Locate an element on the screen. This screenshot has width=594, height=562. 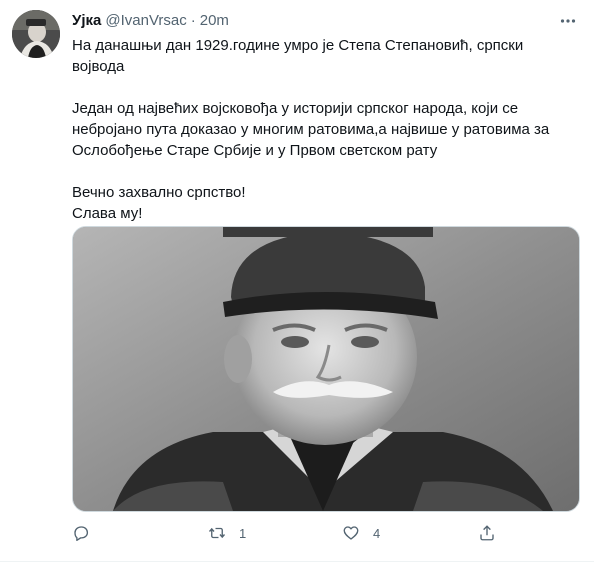
more-options-icon is located at coordinates (568, 21).